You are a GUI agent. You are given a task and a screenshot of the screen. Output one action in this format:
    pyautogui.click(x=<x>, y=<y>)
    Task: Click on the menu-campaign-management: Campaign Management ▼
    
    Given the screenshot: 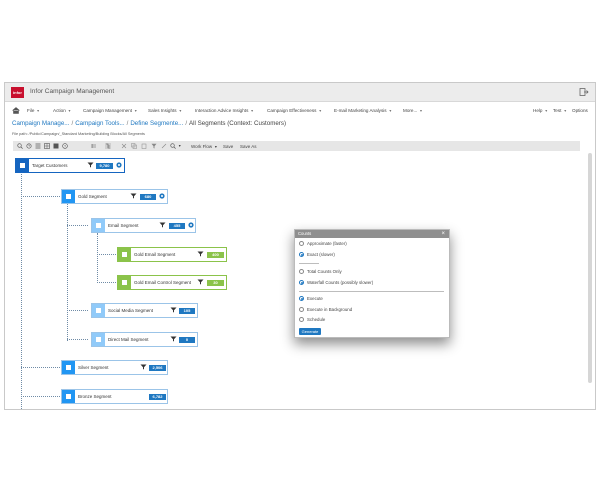 What is the action you would take?
    pyautogui.click(x=110, y=110)
    